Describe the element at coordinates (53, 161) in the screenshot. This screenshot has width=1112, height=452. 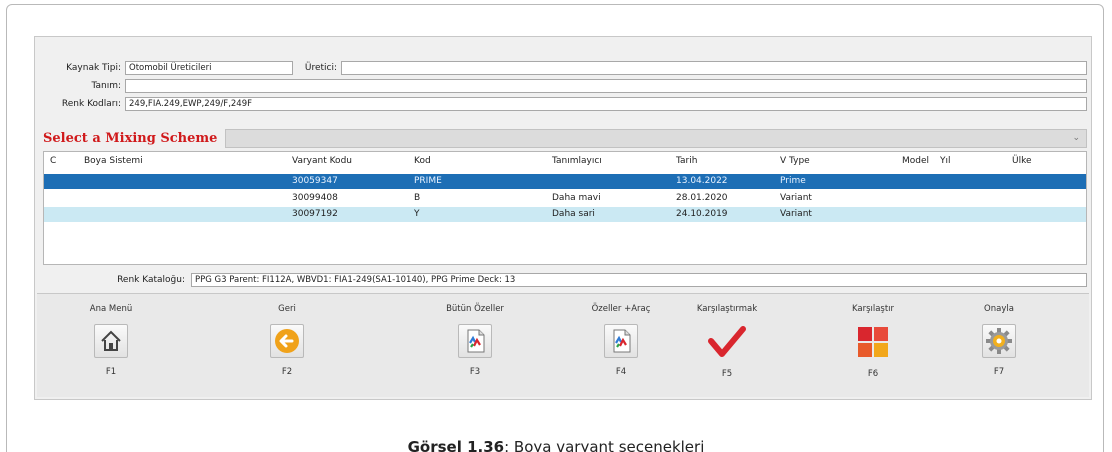
I see `col-c: C` at that location.